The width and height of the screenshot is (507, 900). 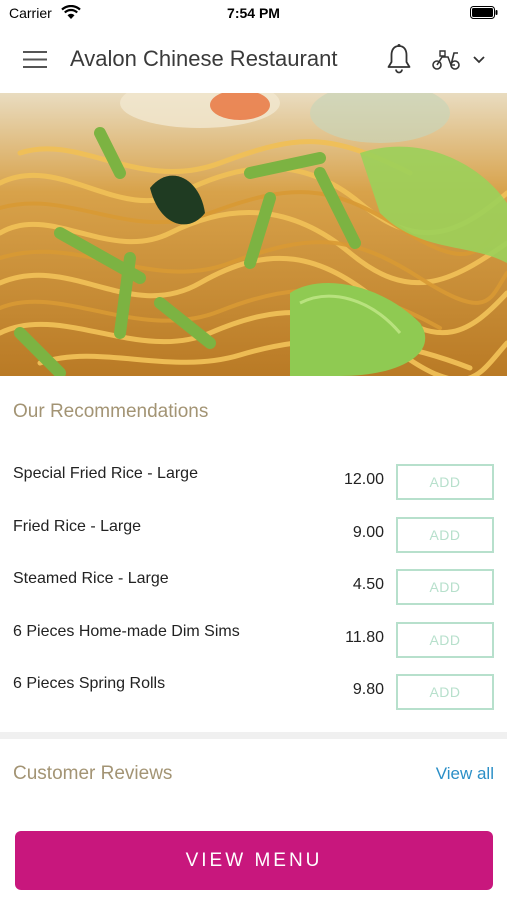 What do you see at coordinates (368, 532) in the screenshot?
I see `item-price: 9.00` at bounding box center [368, 532].